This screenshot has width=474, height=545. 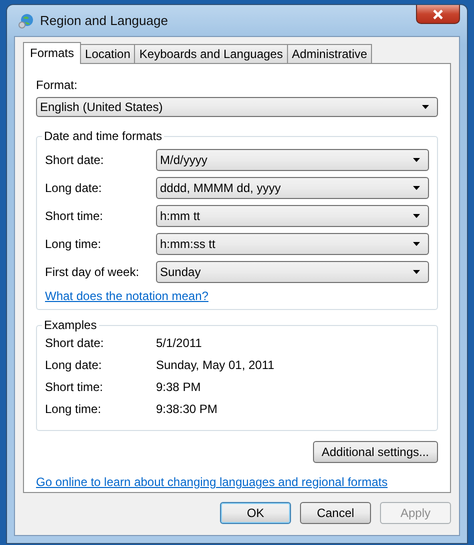 I want to click on example-value: 9:38 PM, so click(x=178, y=387).